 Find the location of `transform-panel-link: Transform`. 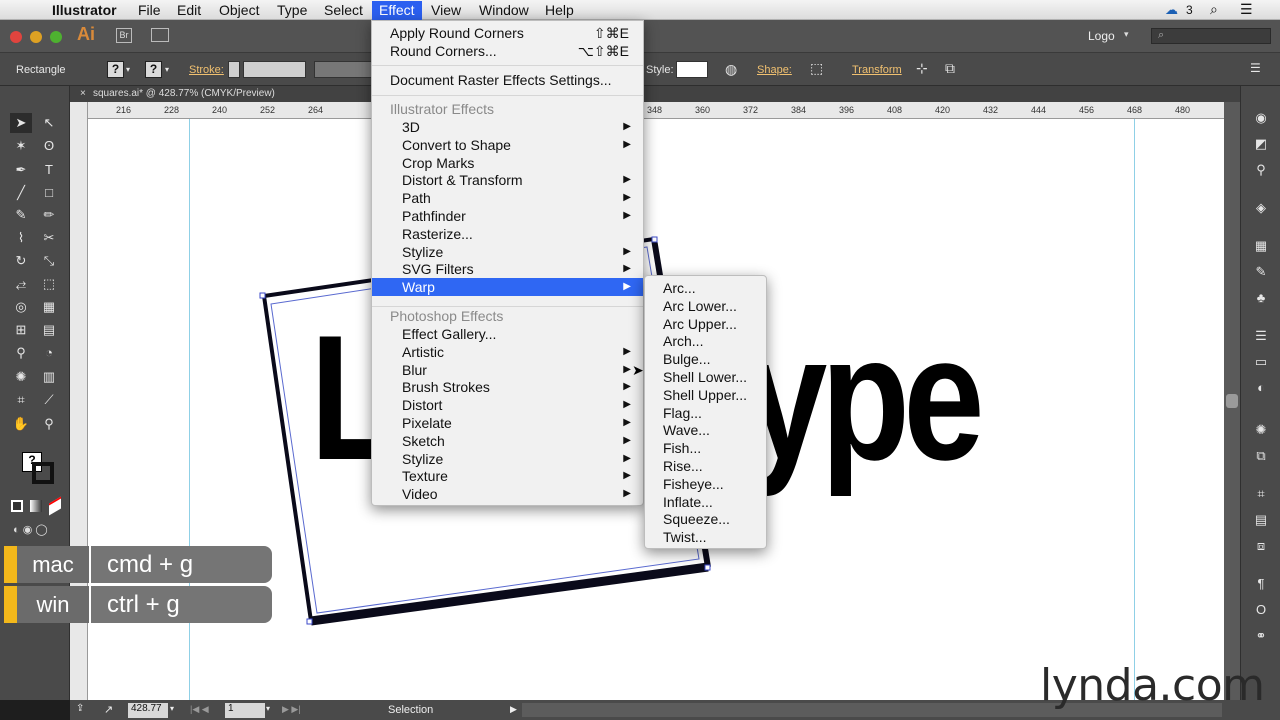

transform-panel-link: Transform is located at coordinates (877, 70).